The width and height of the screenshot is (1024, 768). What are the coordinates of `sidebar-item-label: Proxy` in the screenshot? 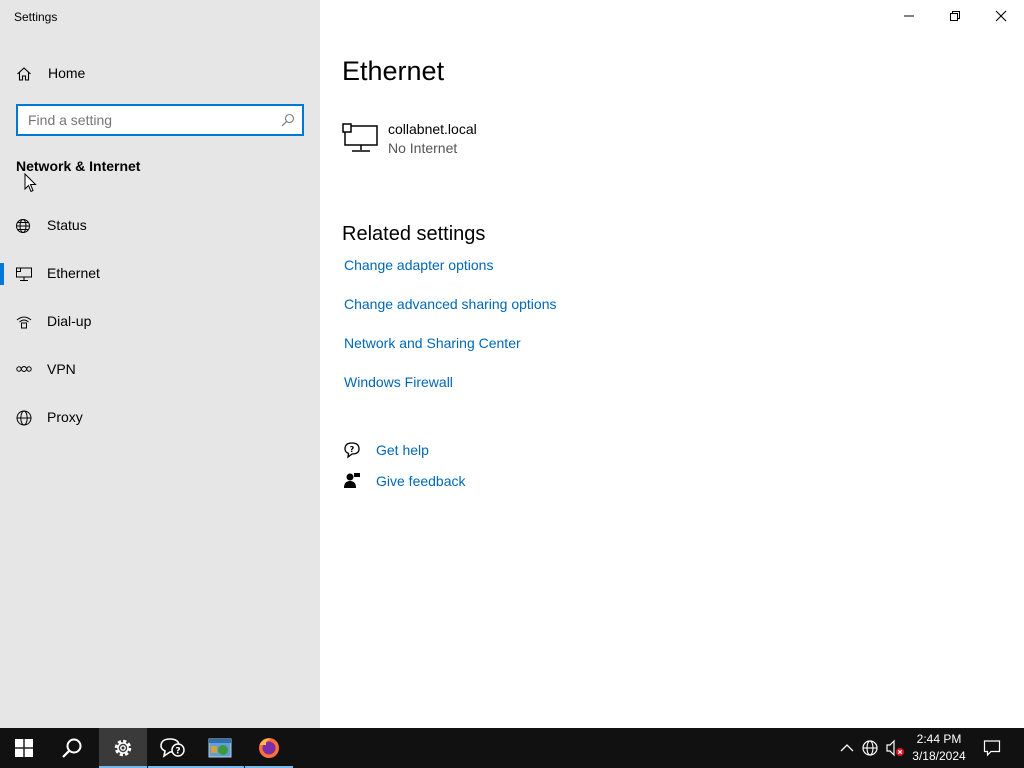 It's located at (65, 417).